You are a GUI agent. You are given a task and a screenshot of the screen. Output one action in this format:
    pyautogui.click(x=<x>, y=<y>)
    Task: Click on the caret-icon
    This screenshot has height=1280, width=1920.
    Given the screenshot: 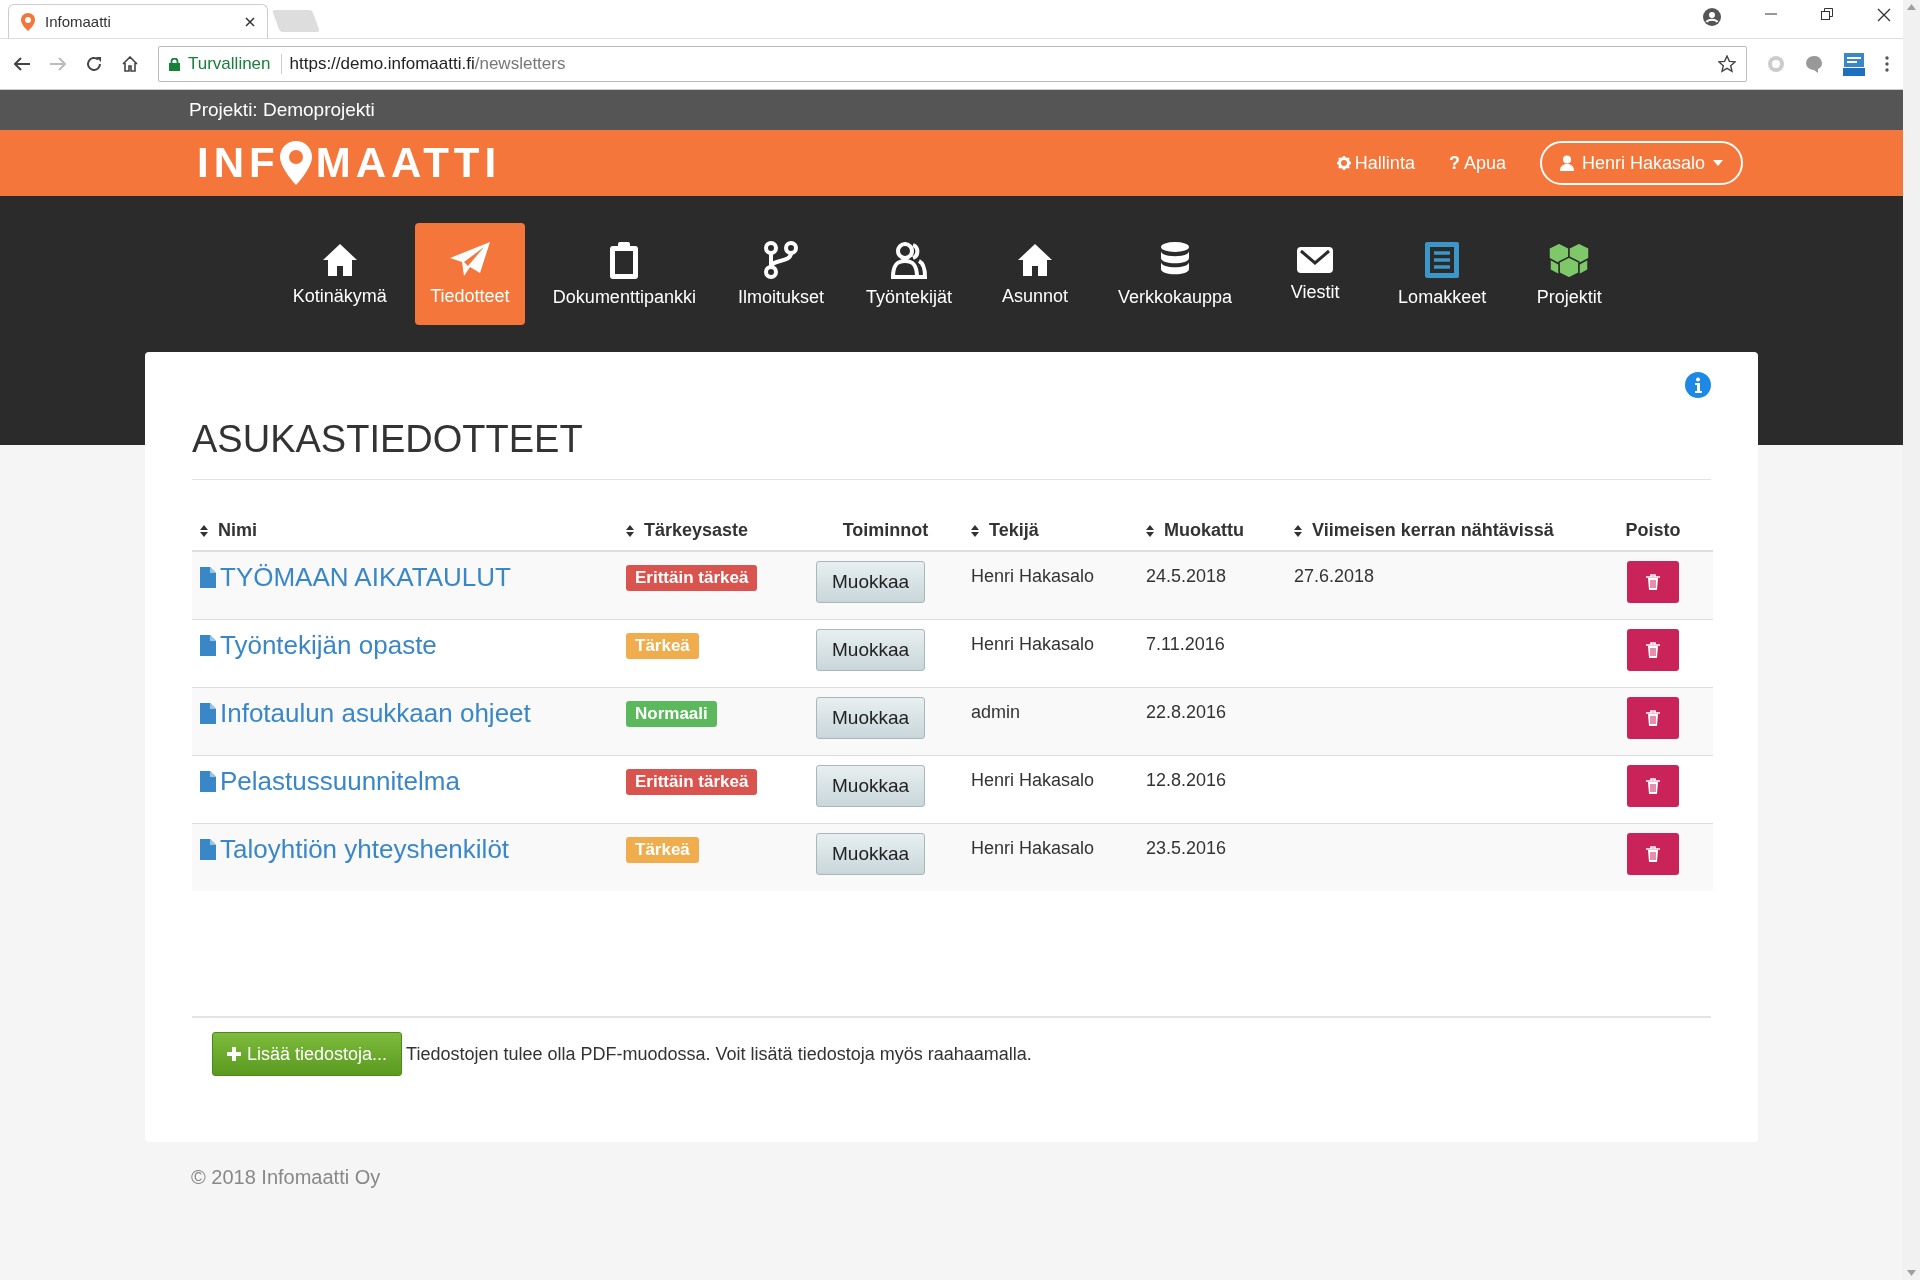 What is the action you would take?
    pyautogui.click(x=1718, y=163)
    